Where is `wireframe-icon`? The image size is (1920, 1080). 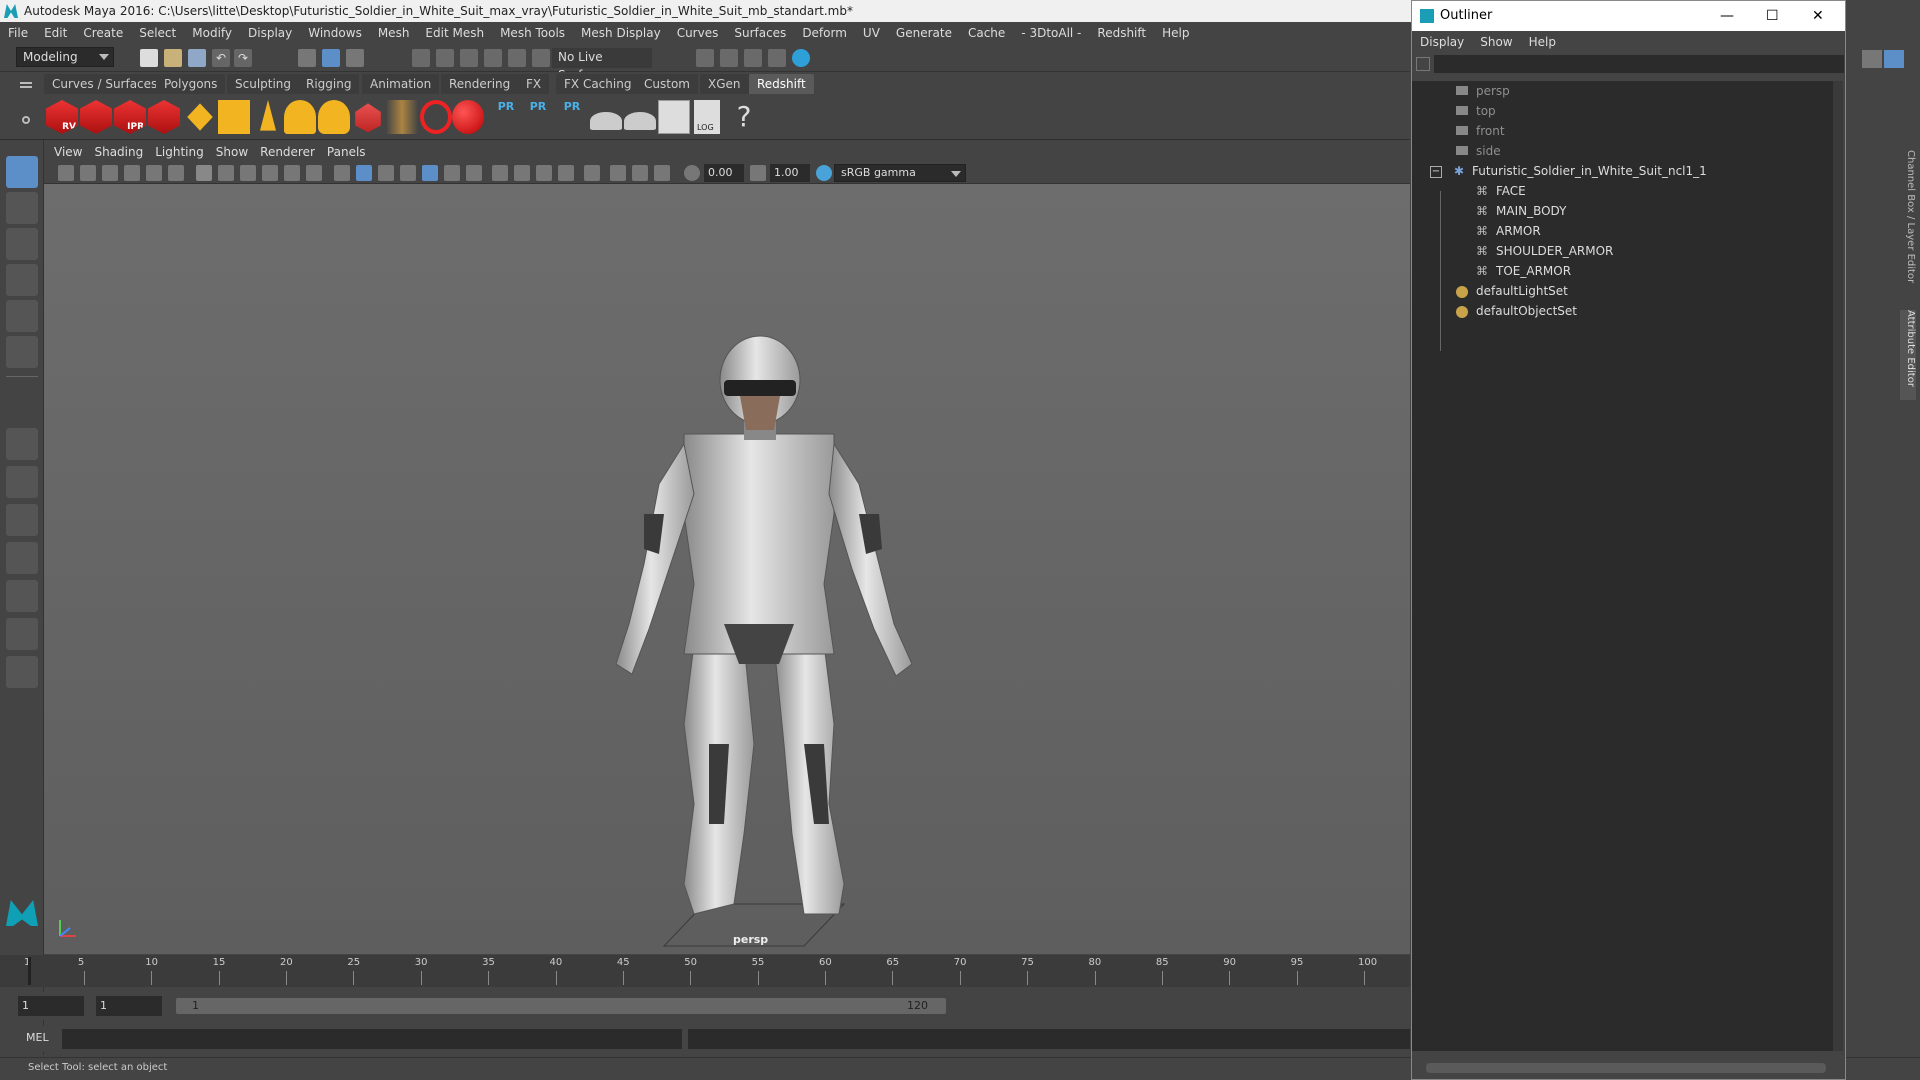
wireframe-icon is located at coordinates (342, 173).